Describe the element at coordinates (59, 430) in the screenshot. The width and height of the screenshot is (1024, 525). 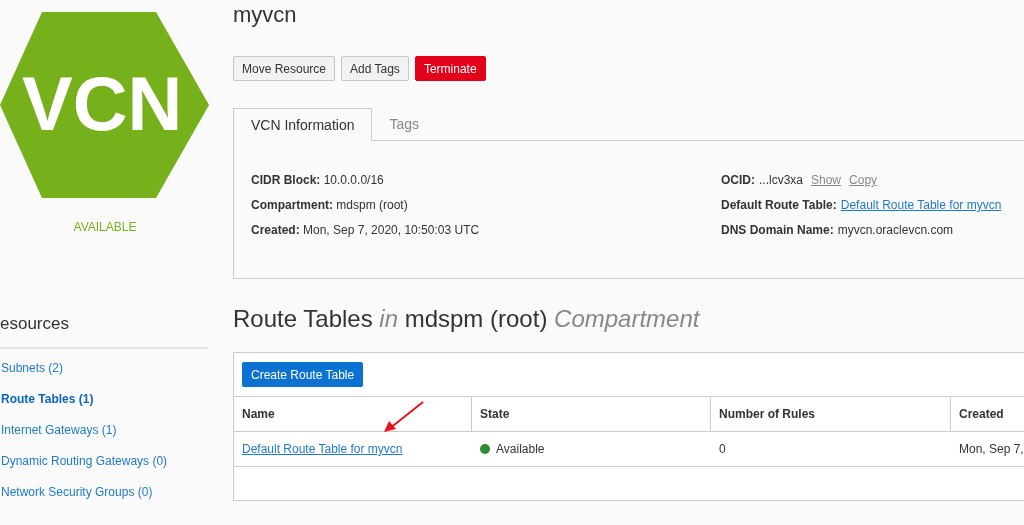
I see `sidebar-link: Internet Gateways (1)` at that location.